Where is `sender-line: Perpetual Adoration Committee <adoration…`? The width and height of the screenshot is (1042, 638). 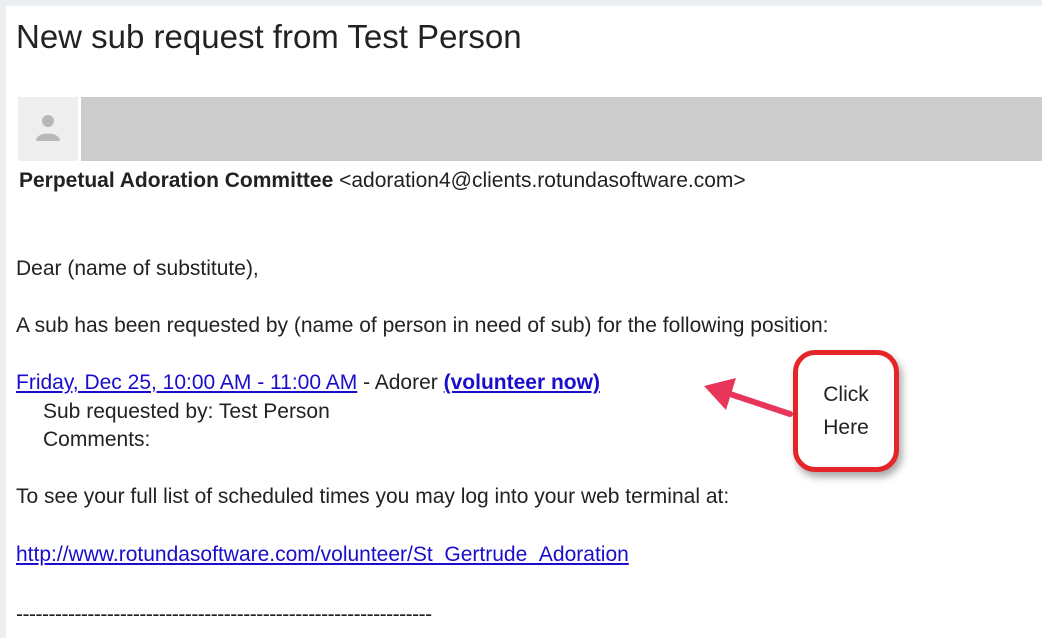
sender-line: Perpetual Adoration Committee <adoration… is located at coordinates (382, 181).